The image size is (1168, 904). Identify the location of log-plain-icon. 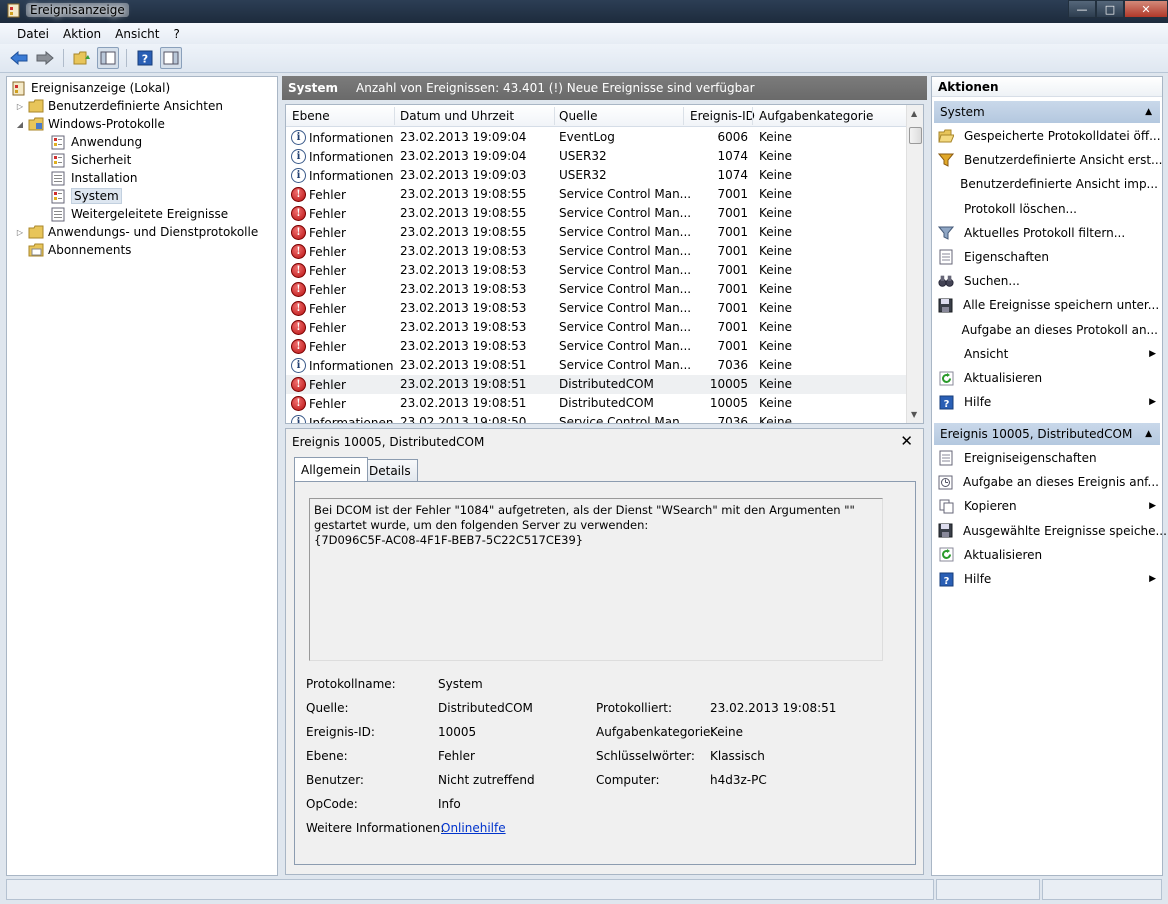
(59, 214).